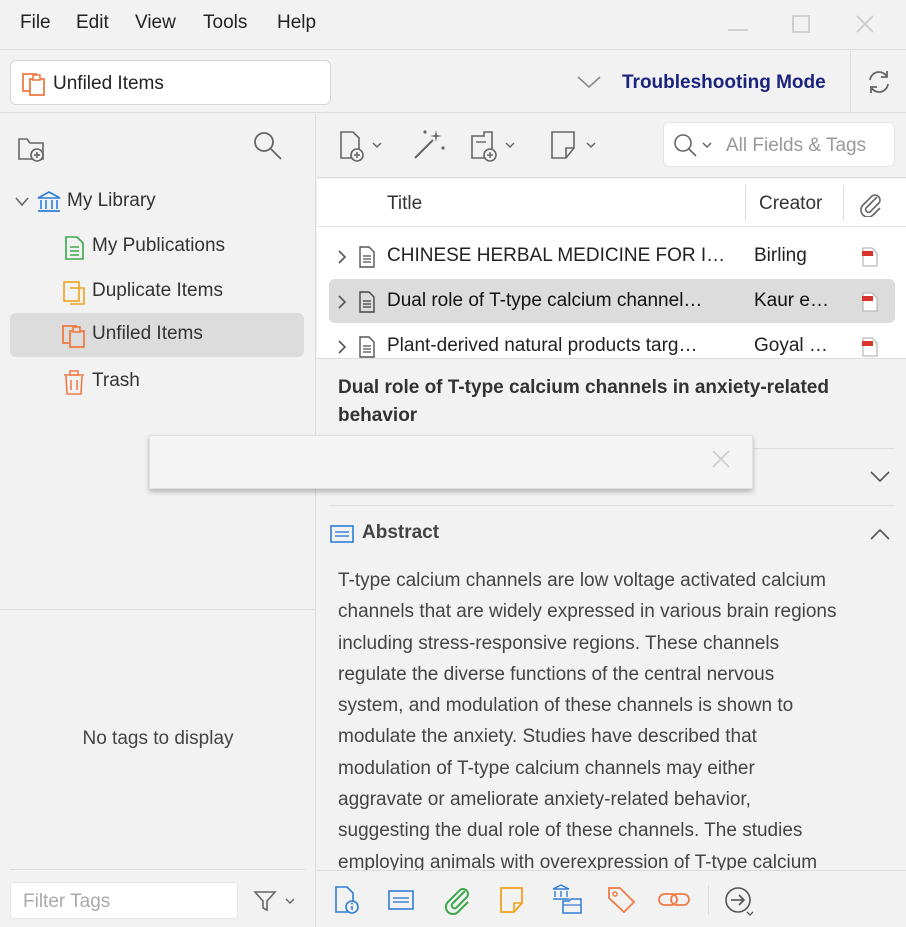 The height and width of the screenshot is (927, 906). What do you see at coordinates (157, 382) in the screenshot?
I see `tree-item-trash: Trash` at bounding box center [157, 382].